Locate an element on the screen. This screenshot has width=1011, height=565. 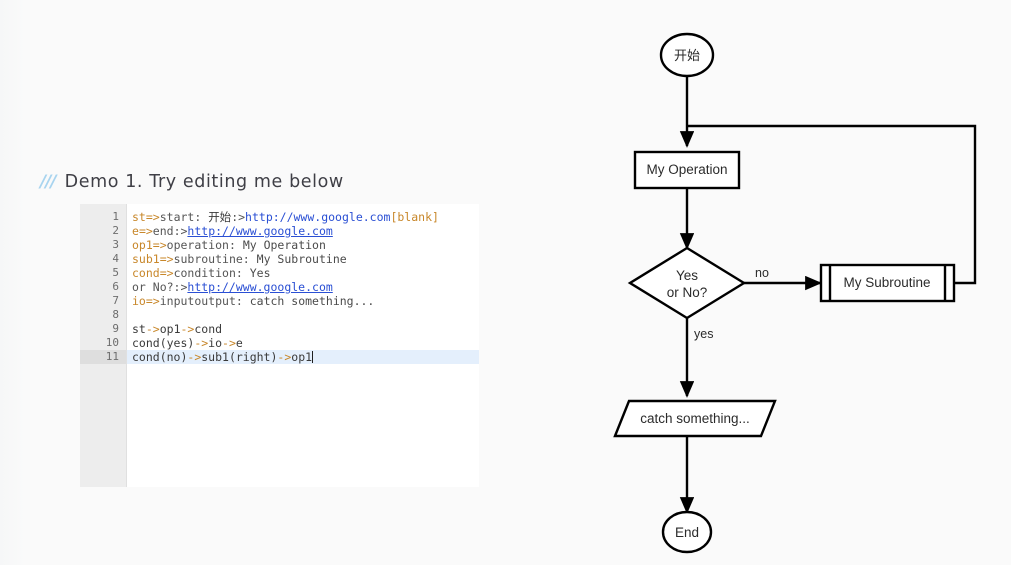
token-node-ref: e is located at coordinates (239, 343).